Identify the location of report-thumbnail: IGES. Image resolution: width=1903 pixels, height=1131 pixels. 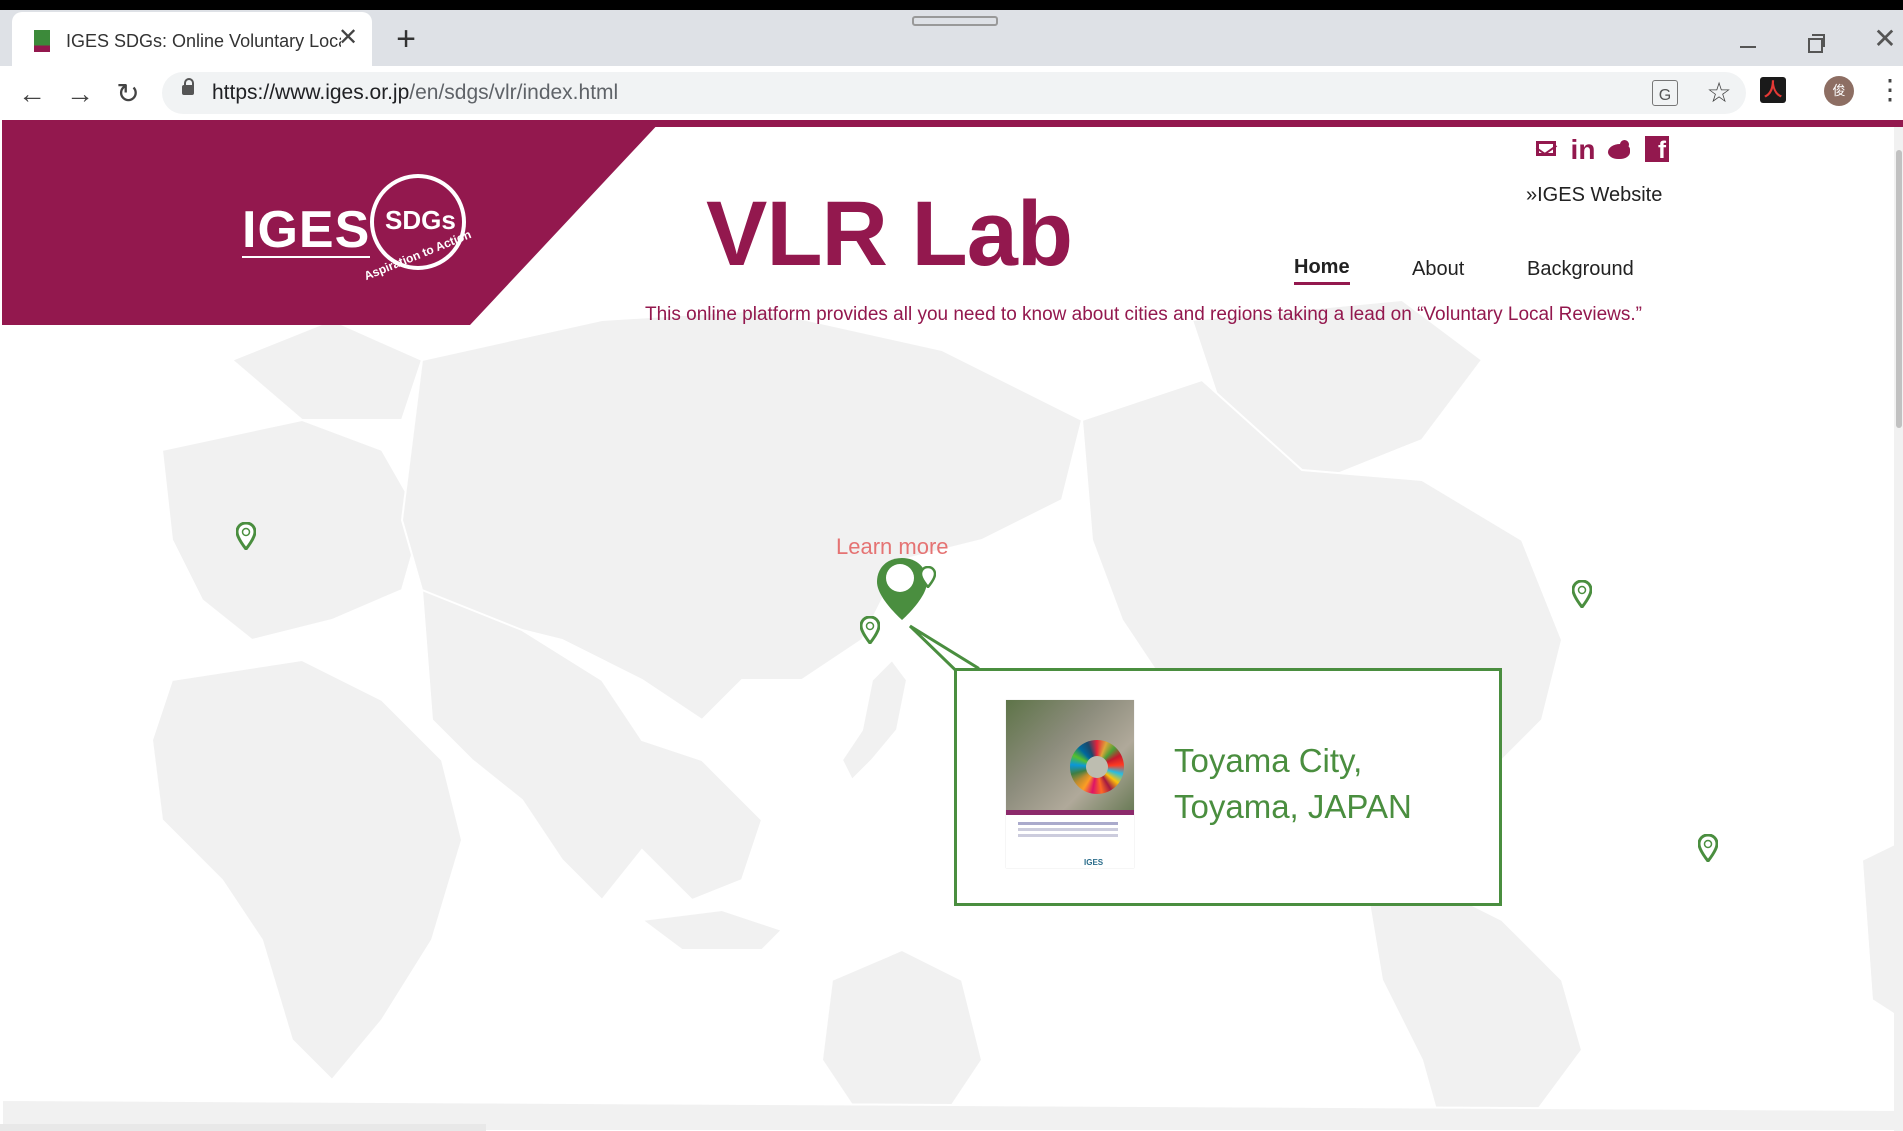
(1070, 784).